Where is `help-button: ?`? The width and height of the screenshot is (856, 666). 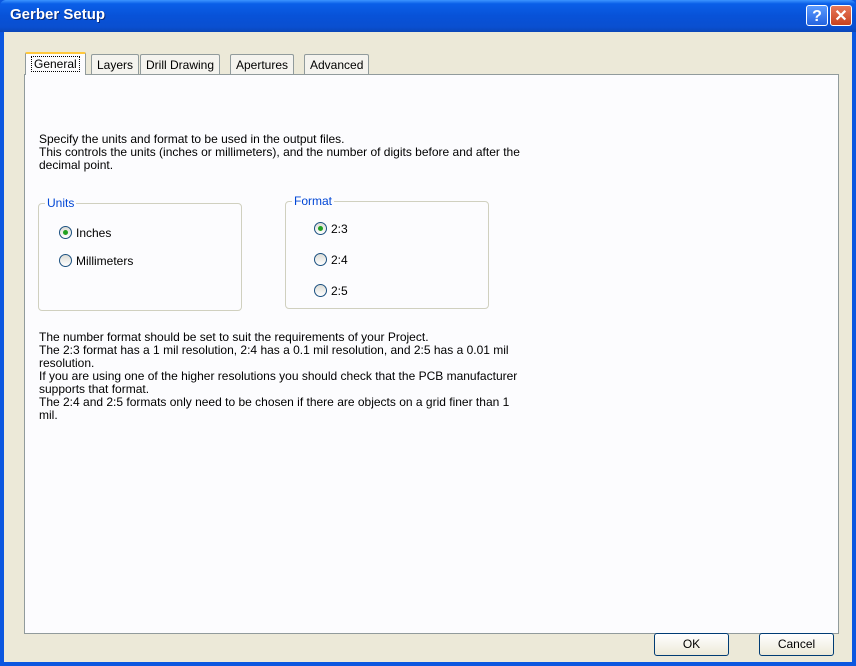 help-button: ? is located at coordinates (817, 15).